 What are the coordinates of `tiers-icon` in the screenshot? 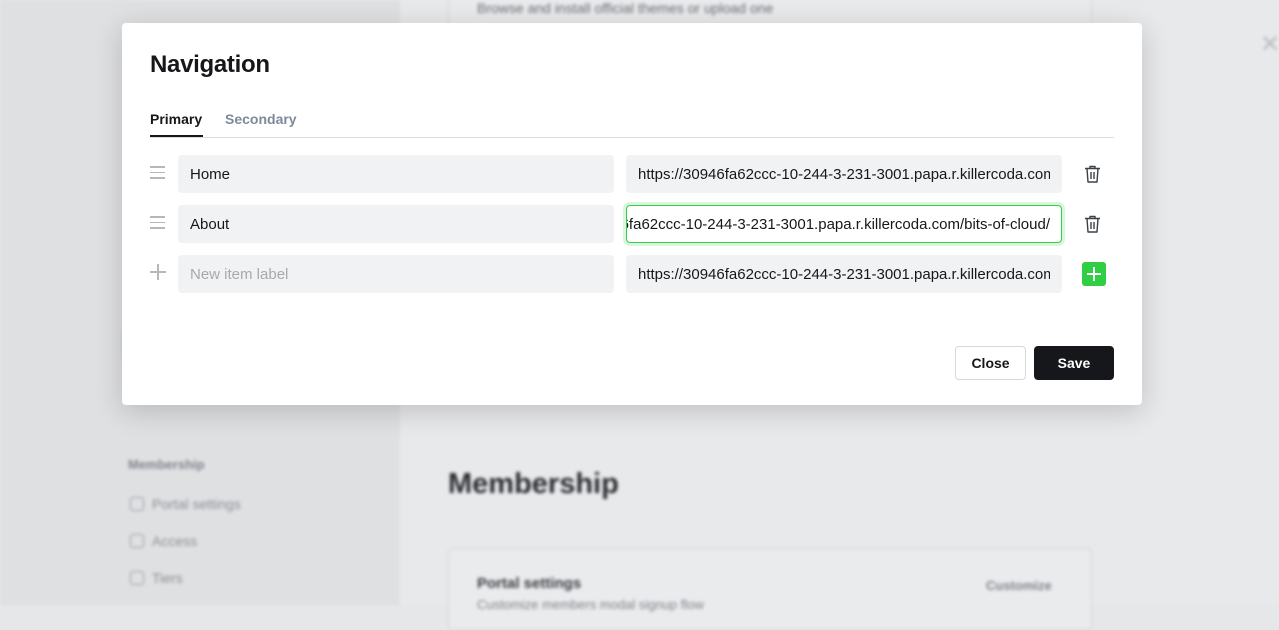 It's located at (137, 578).